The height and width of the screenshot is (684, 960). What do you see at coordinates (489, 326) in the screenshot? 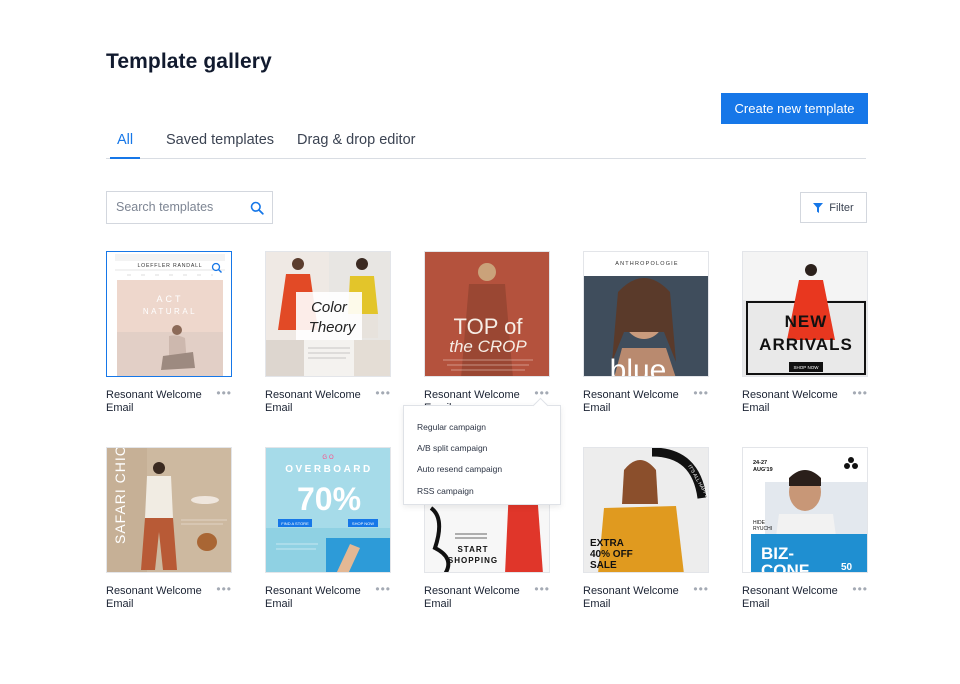
I see `thumb-headline: TOP of` at bounding box center [489, 326].